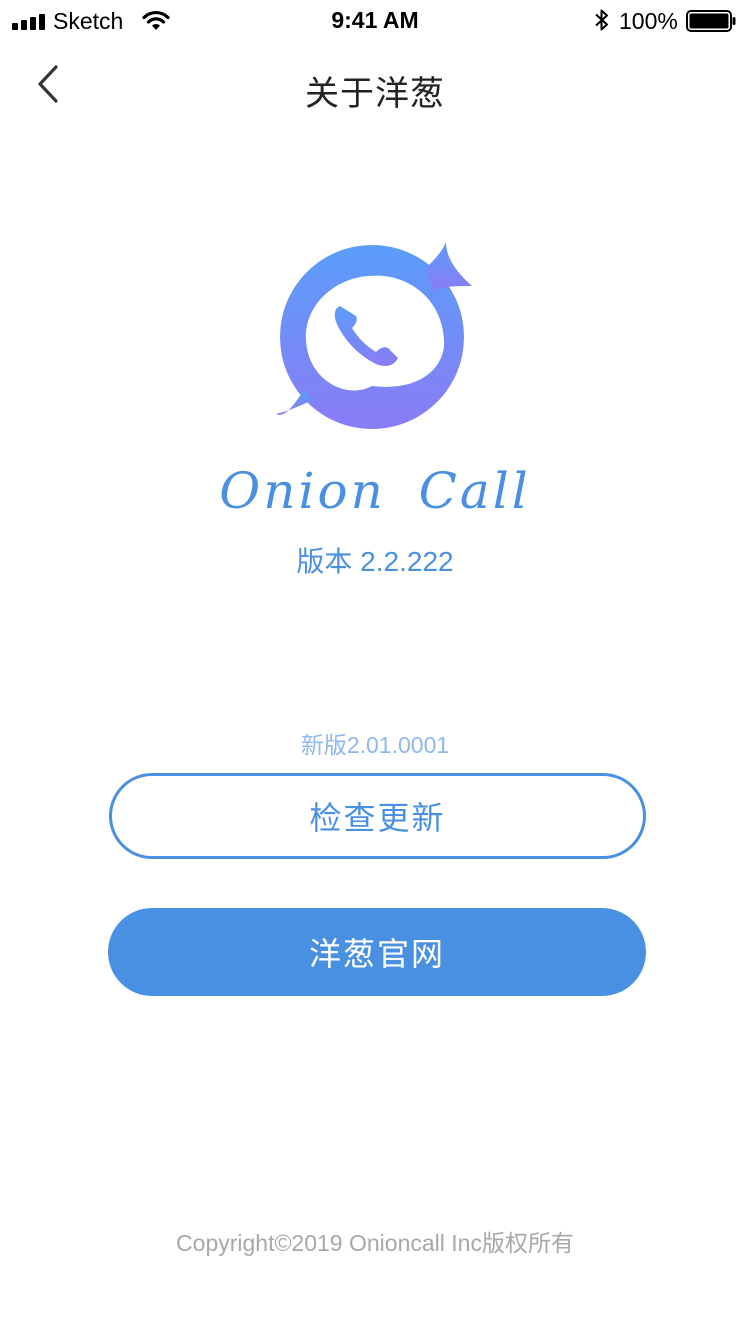 The image size is (750, 1334). What do you see at coordinates (375, 561) in the screenshot?
I see `version-label: 版本 2.2.222` at bounding box center [375, 561].